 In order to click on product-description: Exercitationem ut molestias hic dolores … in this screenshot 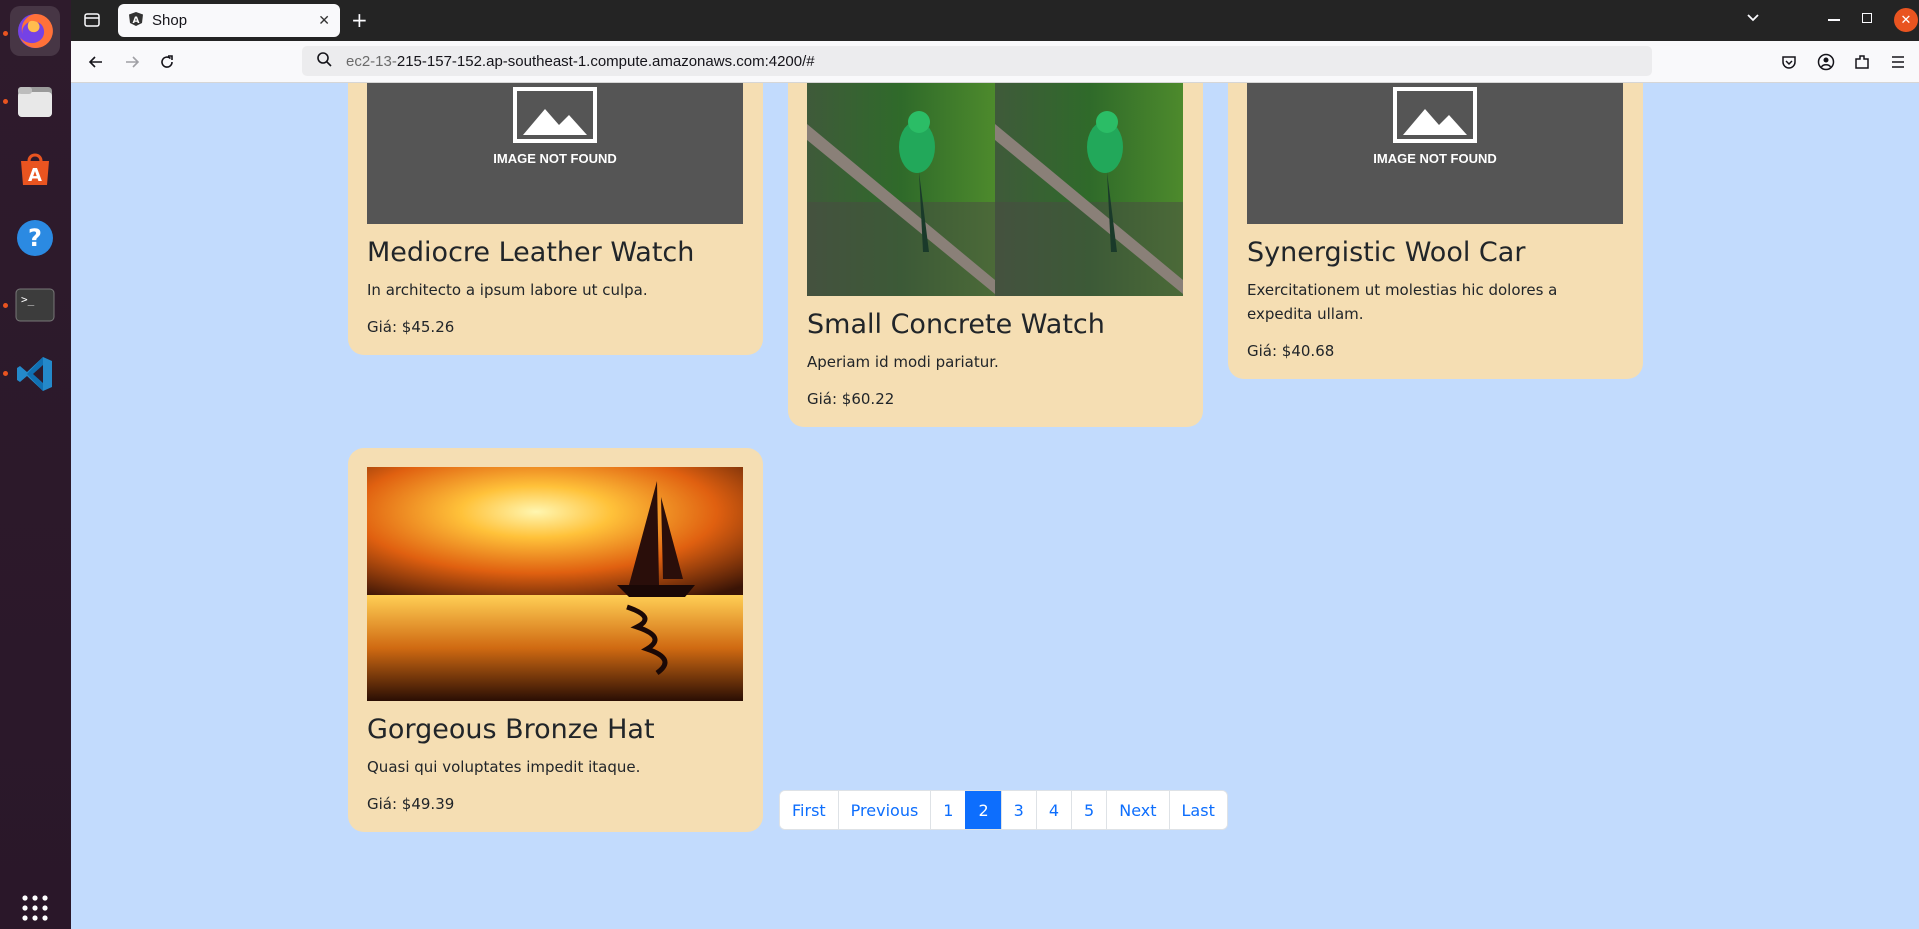, I will do `click(1402, 302)`.